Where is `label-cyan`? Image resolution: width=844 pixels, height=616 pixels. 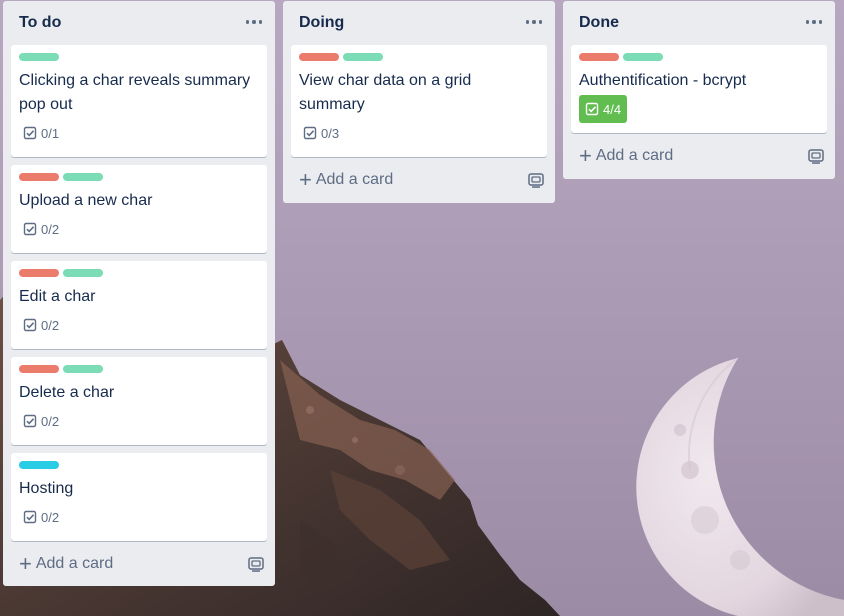 label-cyan is located at coordinates (39, 465).